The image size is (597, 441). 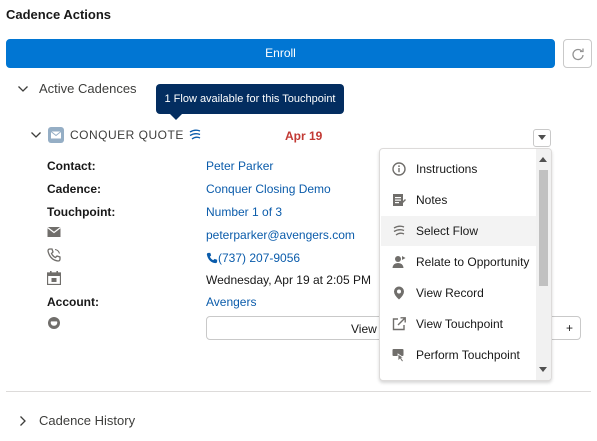 What do you see at coordinates (280, 53) in the screenshot?
I see `enroll-button: Enroll` at bounding box center [280, 53].